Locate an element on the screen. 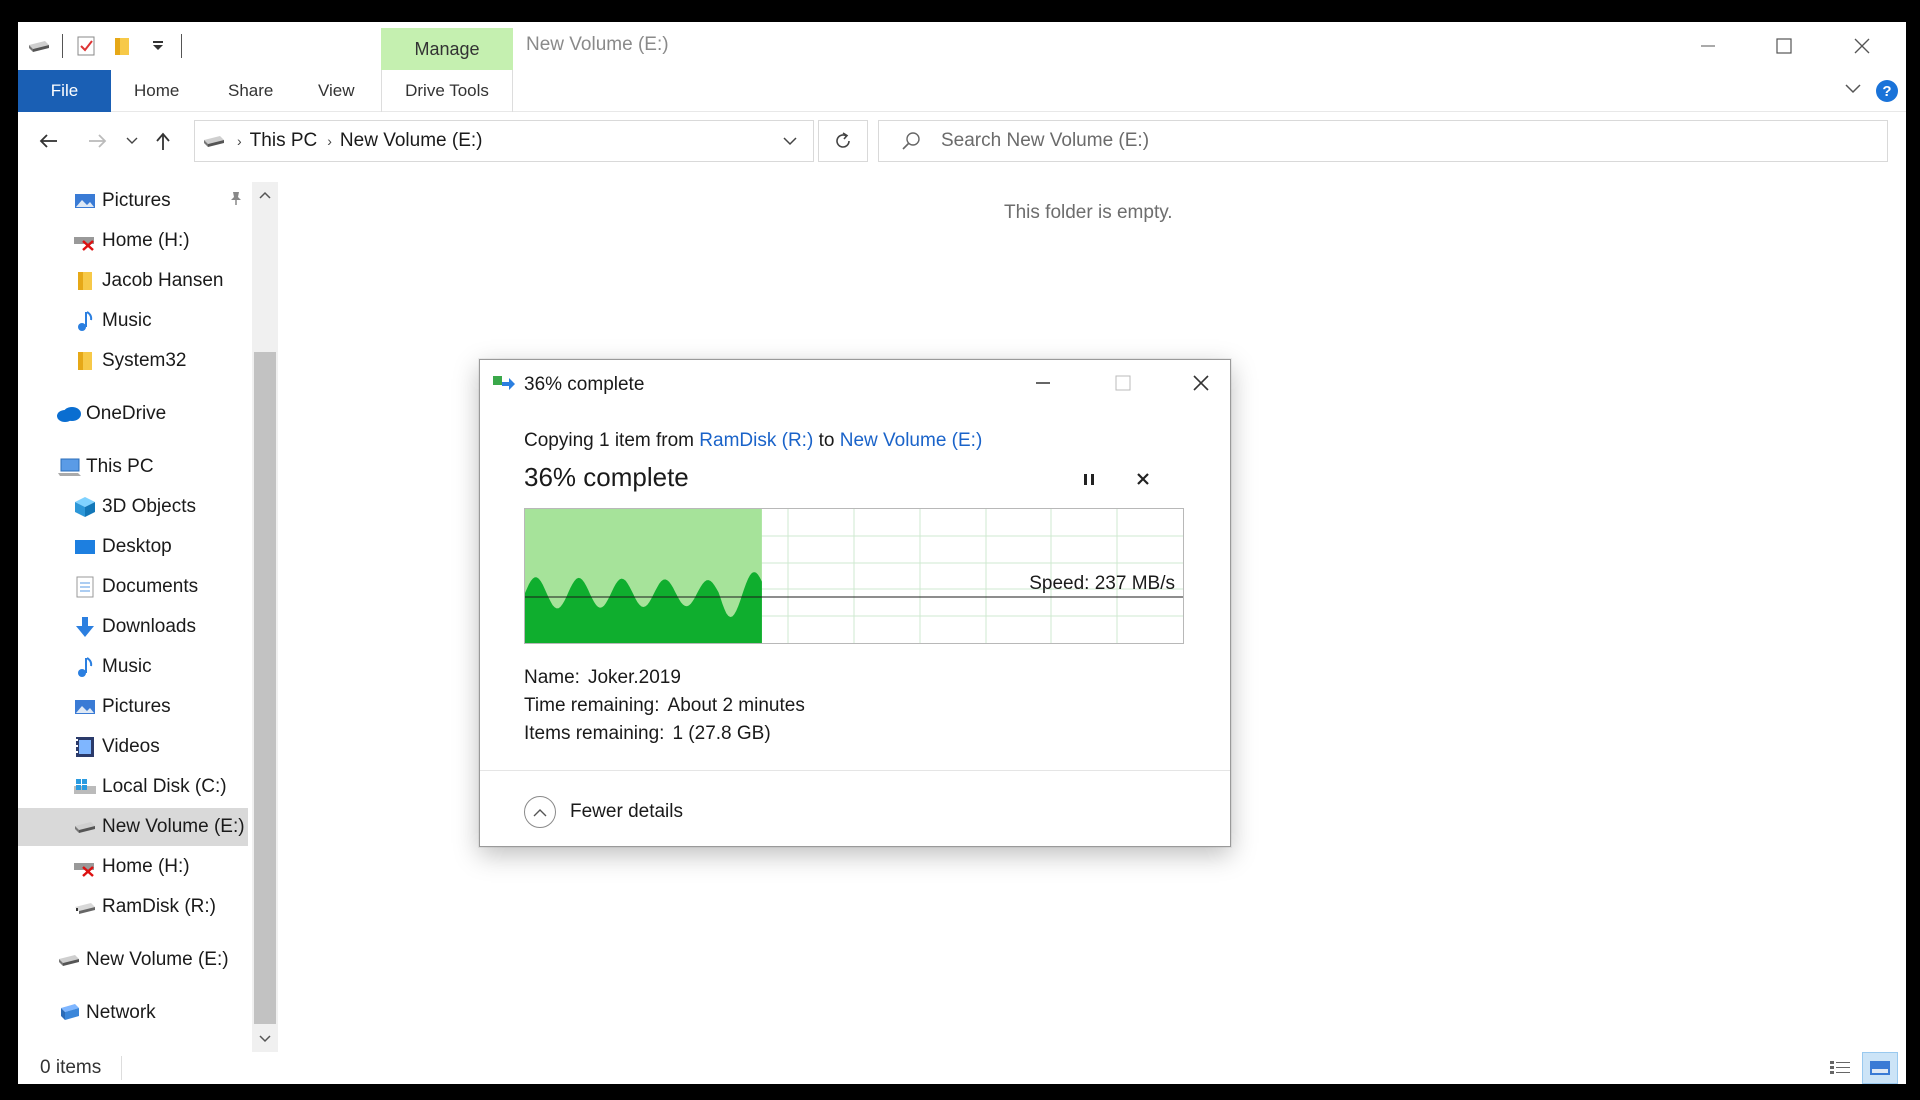  speed-label: Speed: 237 MB/s is located at coordinates (1102, 583).